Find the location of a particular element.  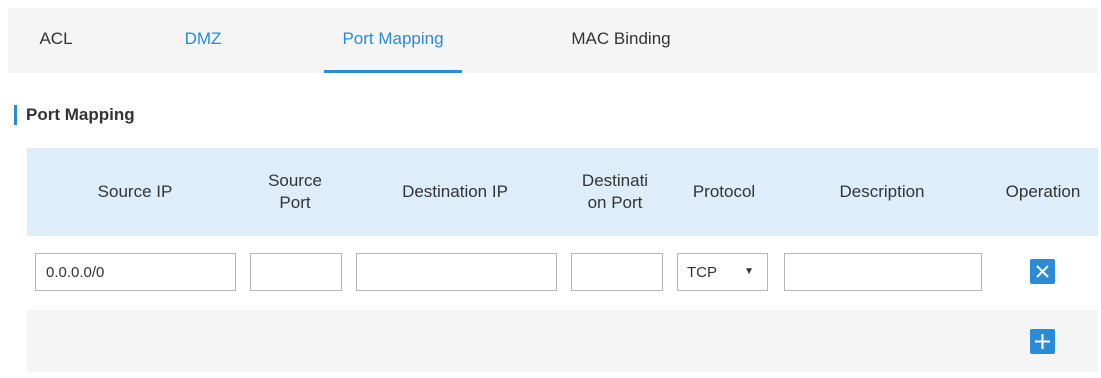

close-icon is located at coordinates (1042, 271).